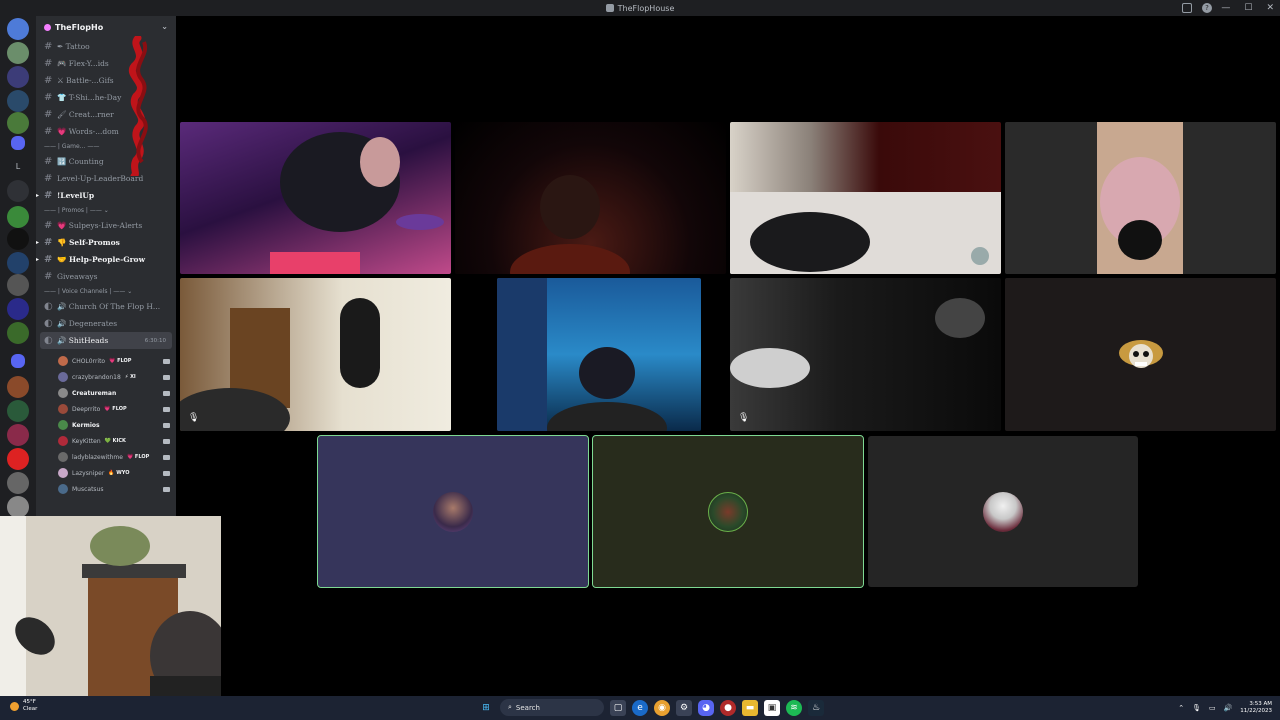  What do you see at coordinates (73, 46) in the screenshot?
I see `channel-label: ✒ Tattoo` at bounding box center [73, 46].